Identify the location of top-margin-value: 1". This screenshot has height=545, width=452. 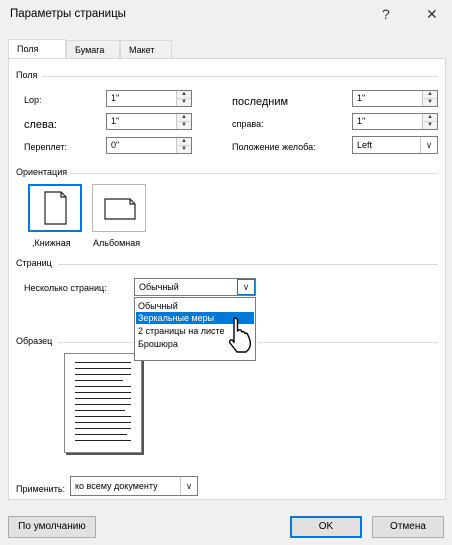
(115, 98).